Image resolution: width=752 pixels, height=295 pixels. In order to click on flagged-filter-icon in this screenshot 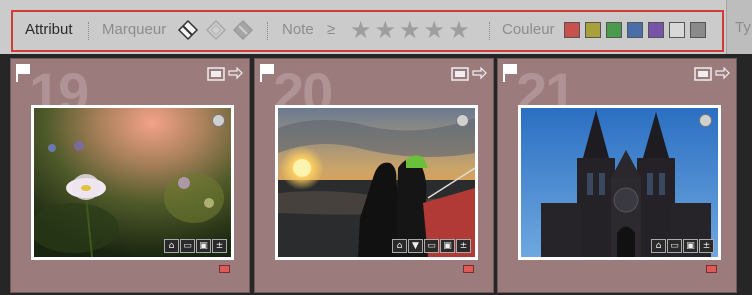, I will do `click(188, 30)`.